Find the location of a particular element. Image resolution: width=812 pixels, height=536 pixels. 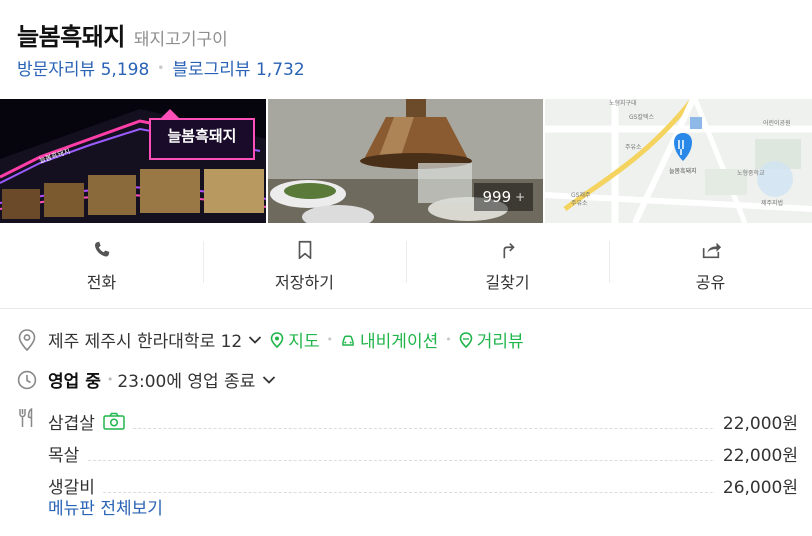

grill-photo: 999 + is located at coordinates (405, 161).